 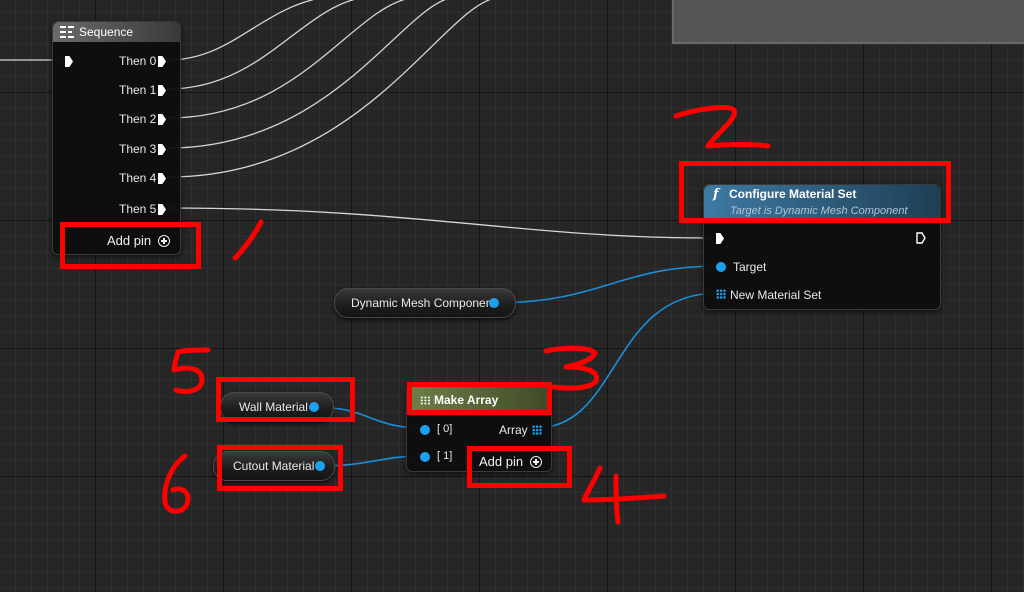 What do you see at coordinates (106, 32) in the screenshot?
I see `sequence-title: Sequence` at bounding box center [106, 32].